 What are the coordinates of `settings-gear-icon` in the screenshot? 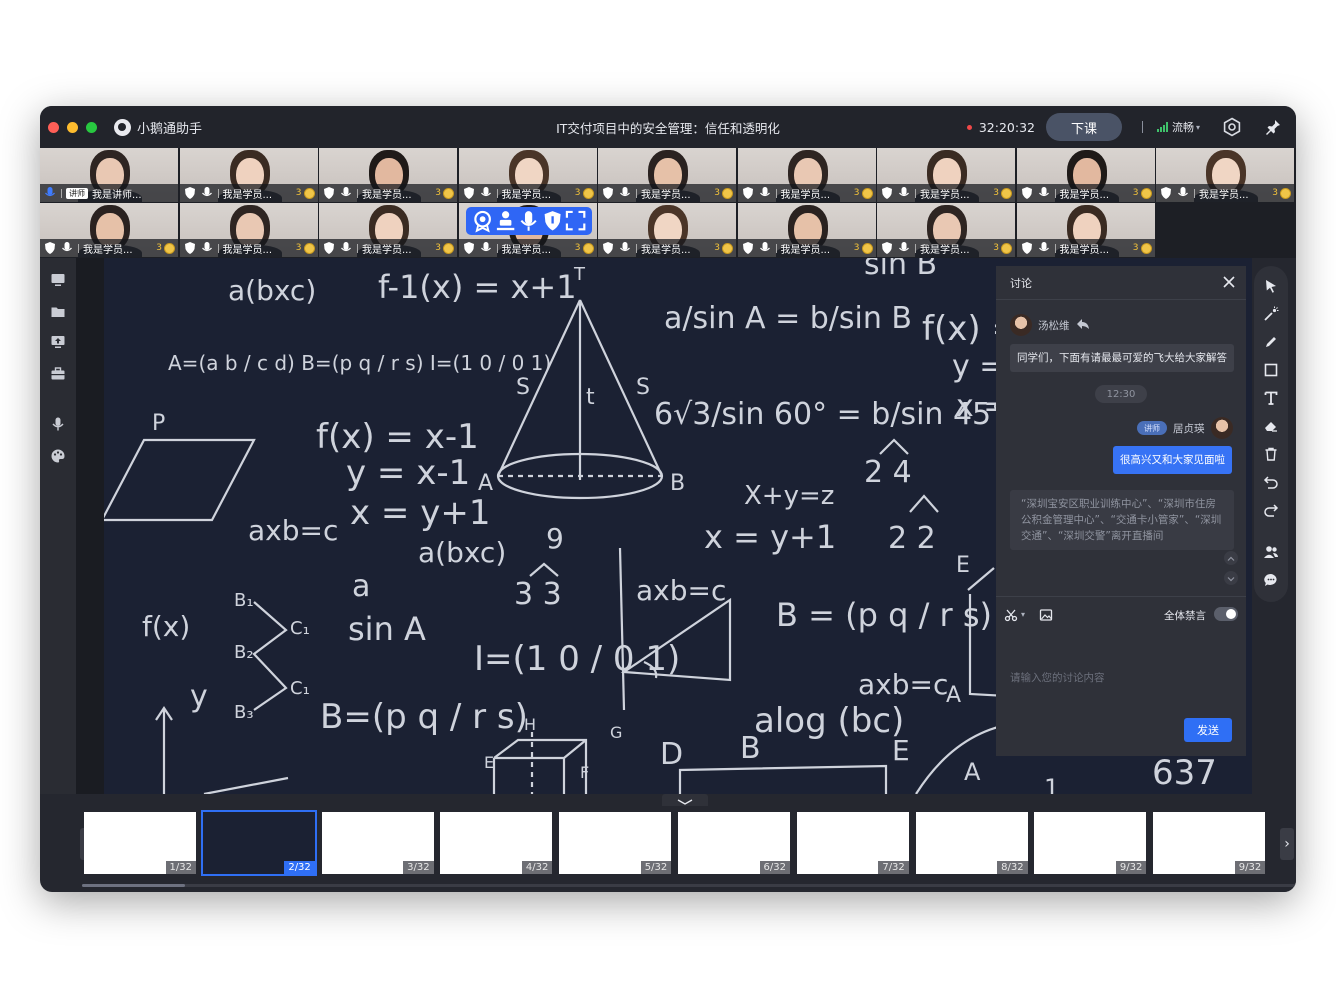 It's located at (1232, 127).